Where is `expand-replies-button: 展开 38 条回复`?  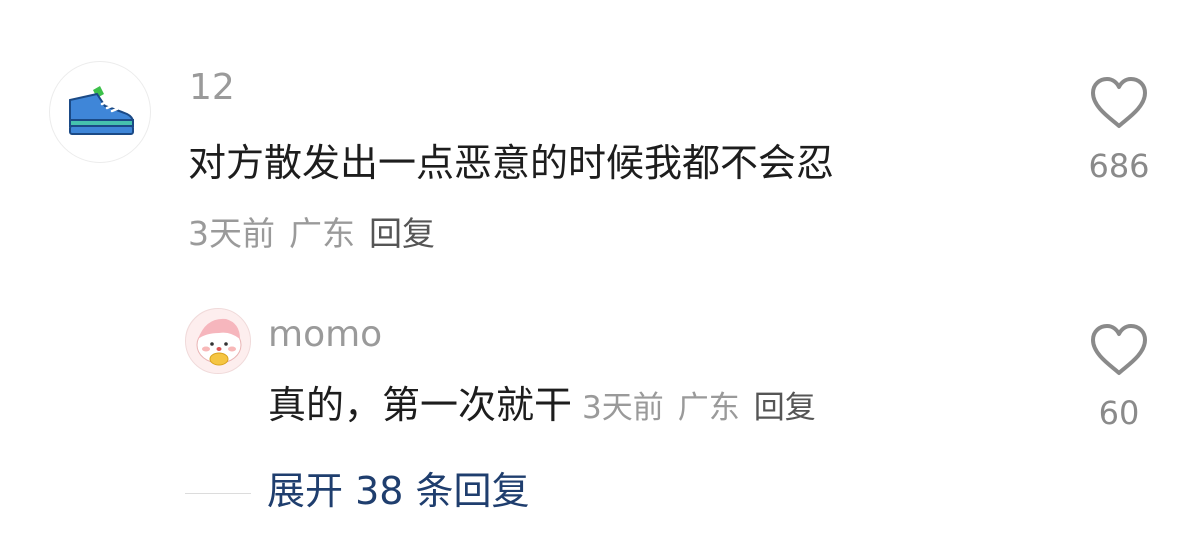
expand-replies-button: 展开 38 条回复 is located at coordinates (398, 491).